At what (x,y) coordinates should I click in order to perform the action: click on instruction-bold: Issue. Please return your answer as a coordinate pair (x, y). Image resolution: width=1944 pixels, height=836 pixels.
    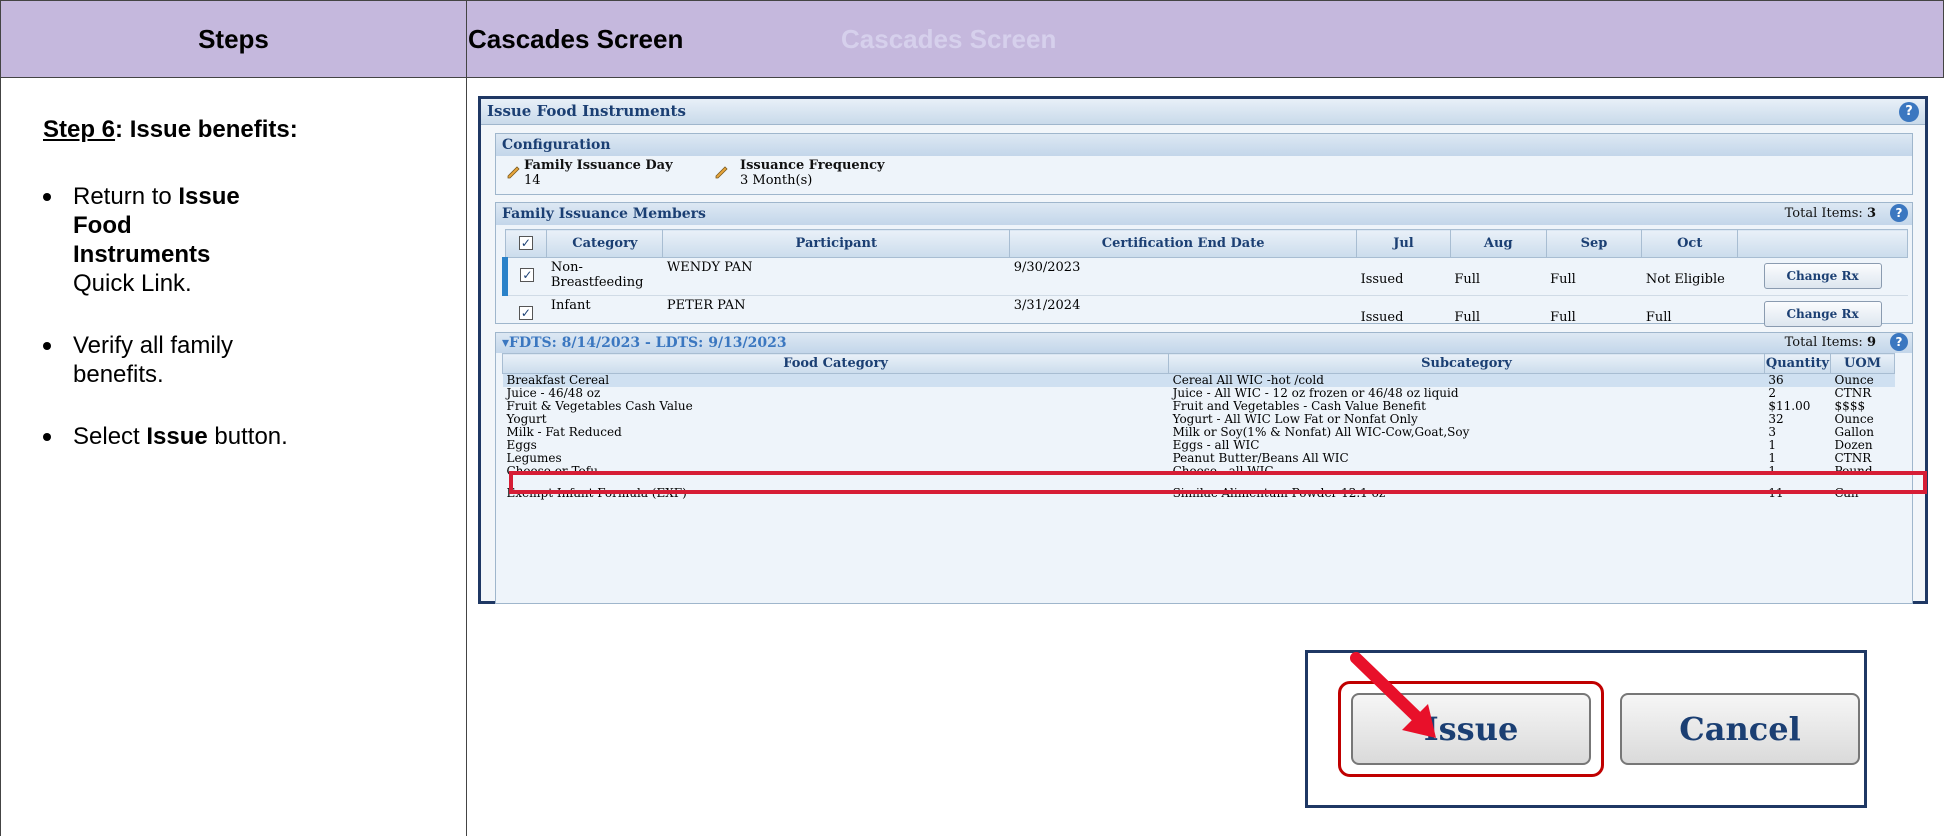
    Looking at the image, I should click on (177, 436).